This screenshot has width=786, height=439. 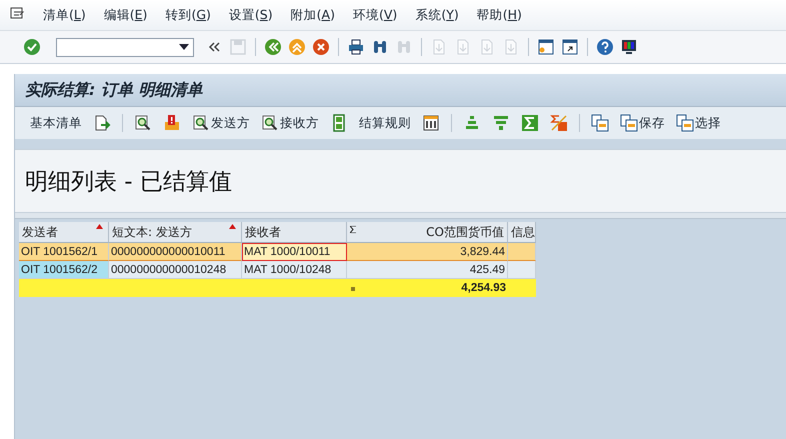 What do you see at coordinates (427, 232) in the screenshot?
I see `column-header: CO范围货币值` at bounding box center [427, 232].